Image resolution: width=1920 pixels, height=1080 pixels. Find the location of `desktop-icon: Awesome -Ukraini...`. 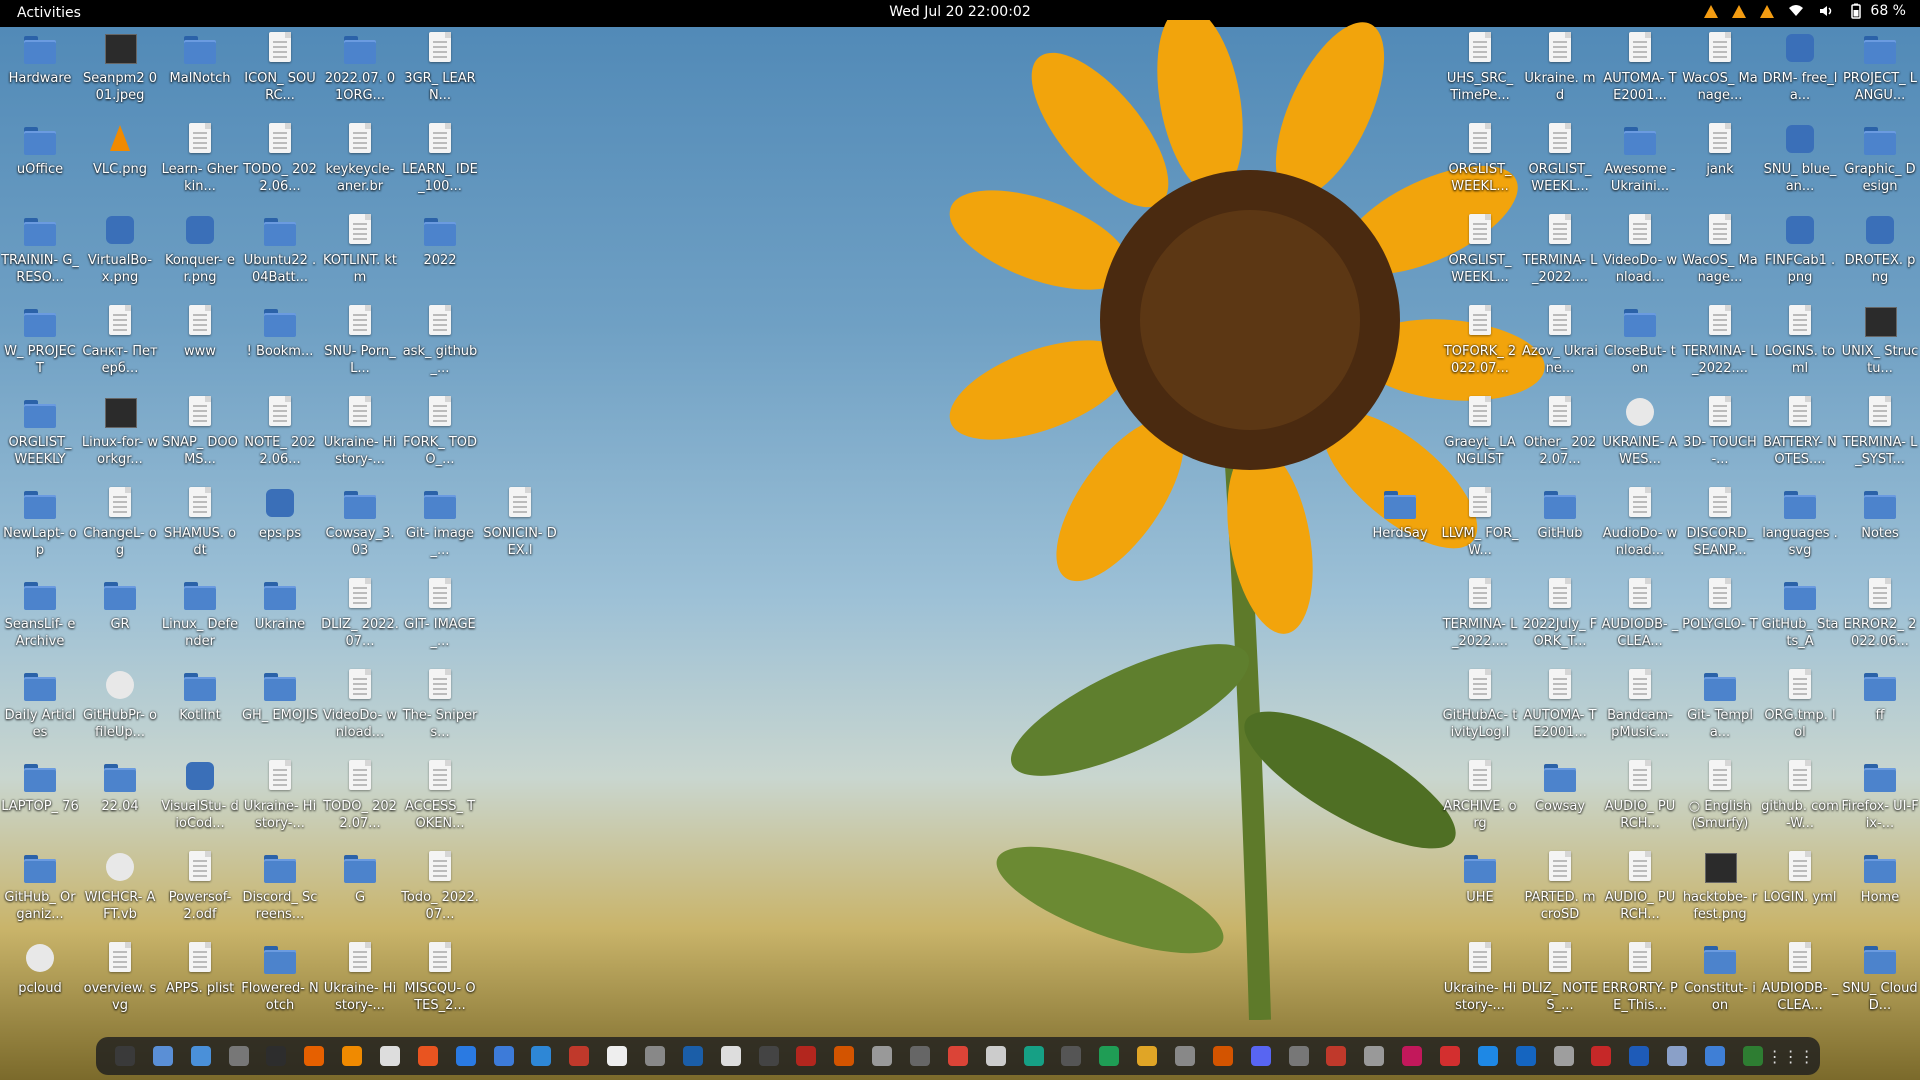

desktop-icon: Awesome -Ukraini... is located at coordinates (1640, 166).